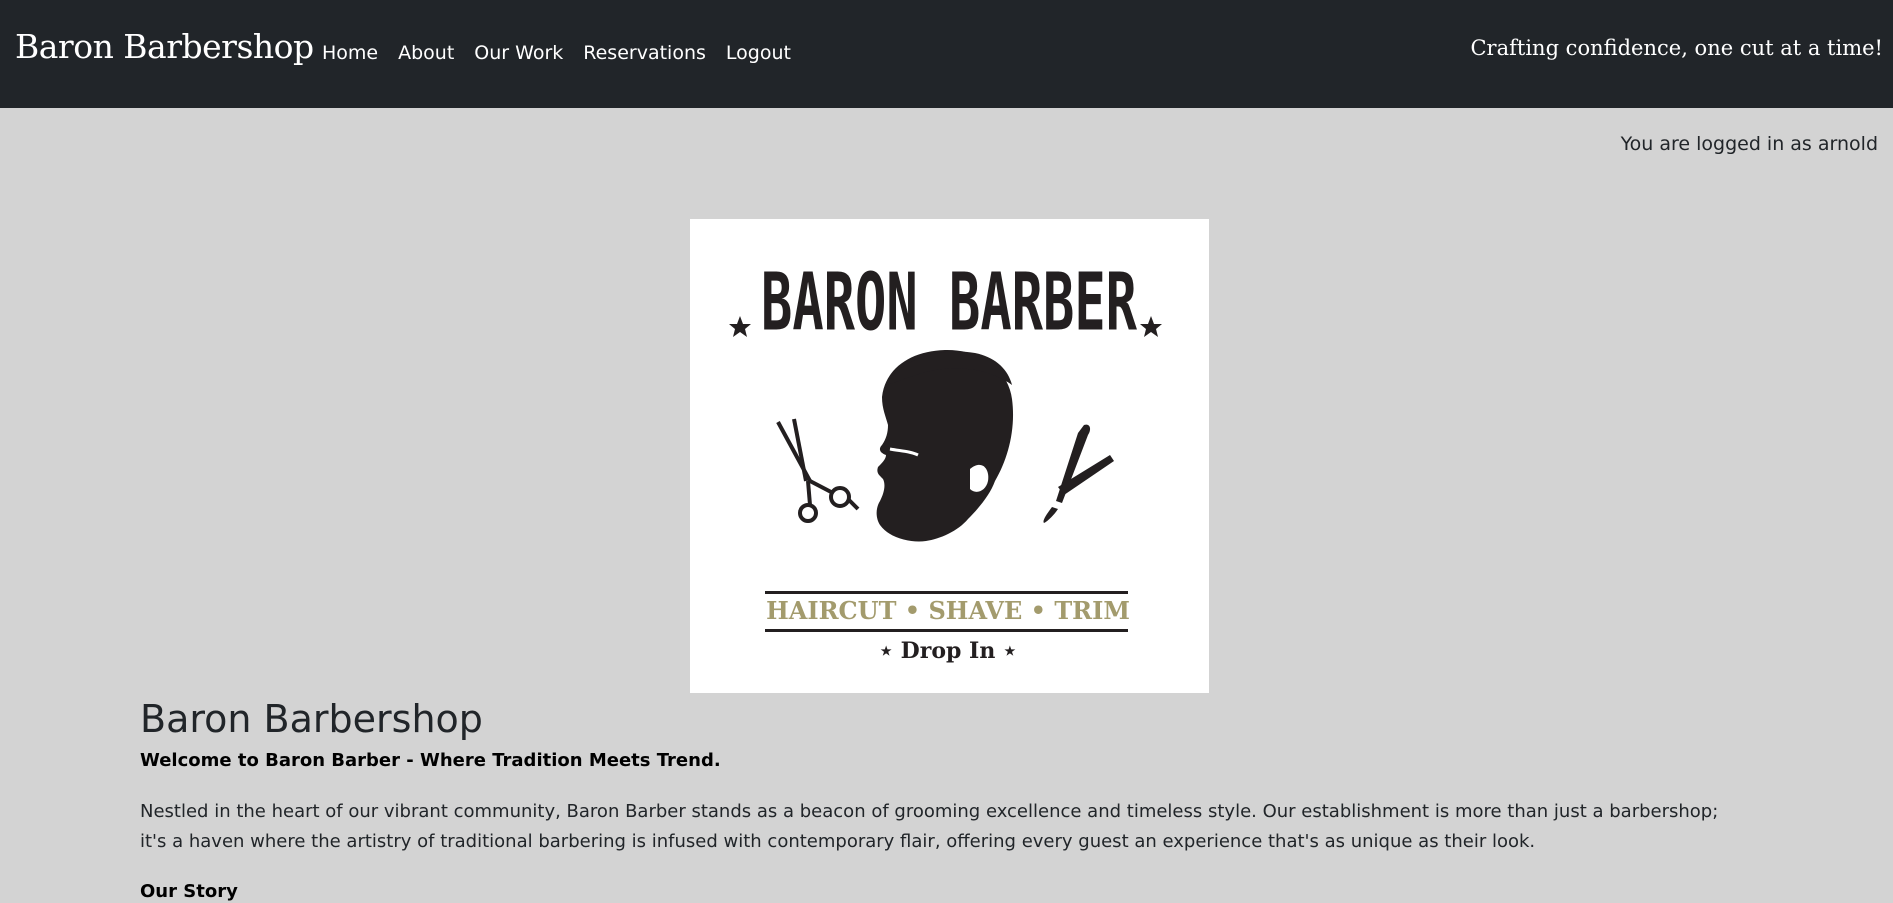 The image size is (1893, 903). Describe the element at coordinates (1749, 144) in the screenshot. I see `logged-in-status: You are logged in as arnold` at that location.